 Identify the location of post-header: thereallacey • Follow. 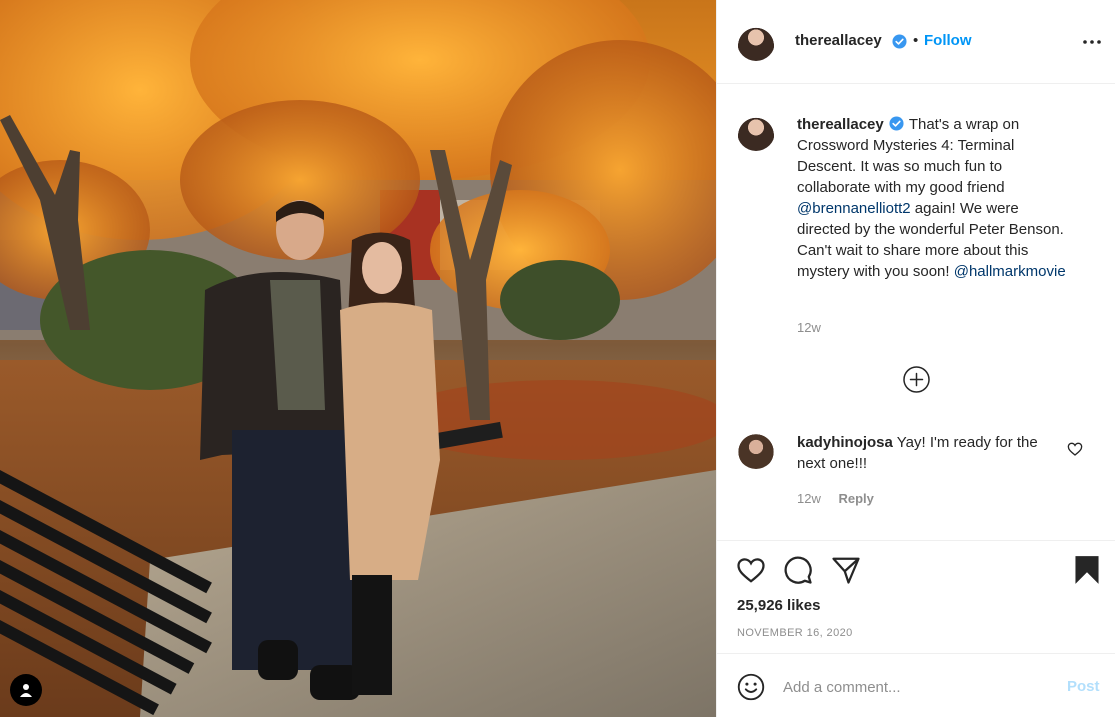
(916, 42).